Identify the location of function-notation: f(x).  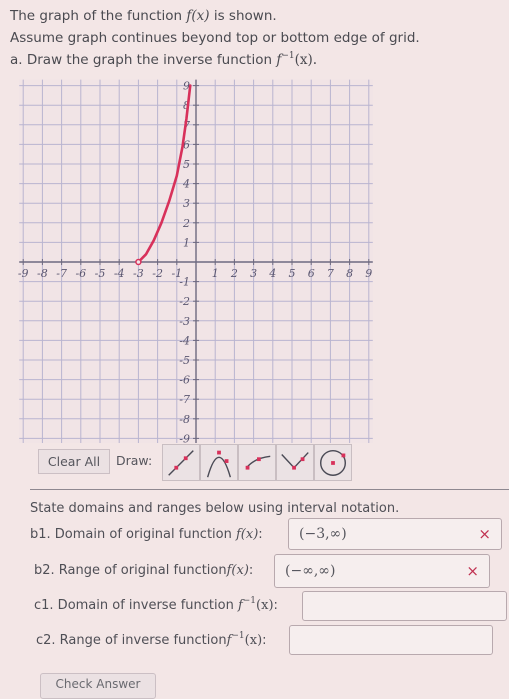
(198, 16).